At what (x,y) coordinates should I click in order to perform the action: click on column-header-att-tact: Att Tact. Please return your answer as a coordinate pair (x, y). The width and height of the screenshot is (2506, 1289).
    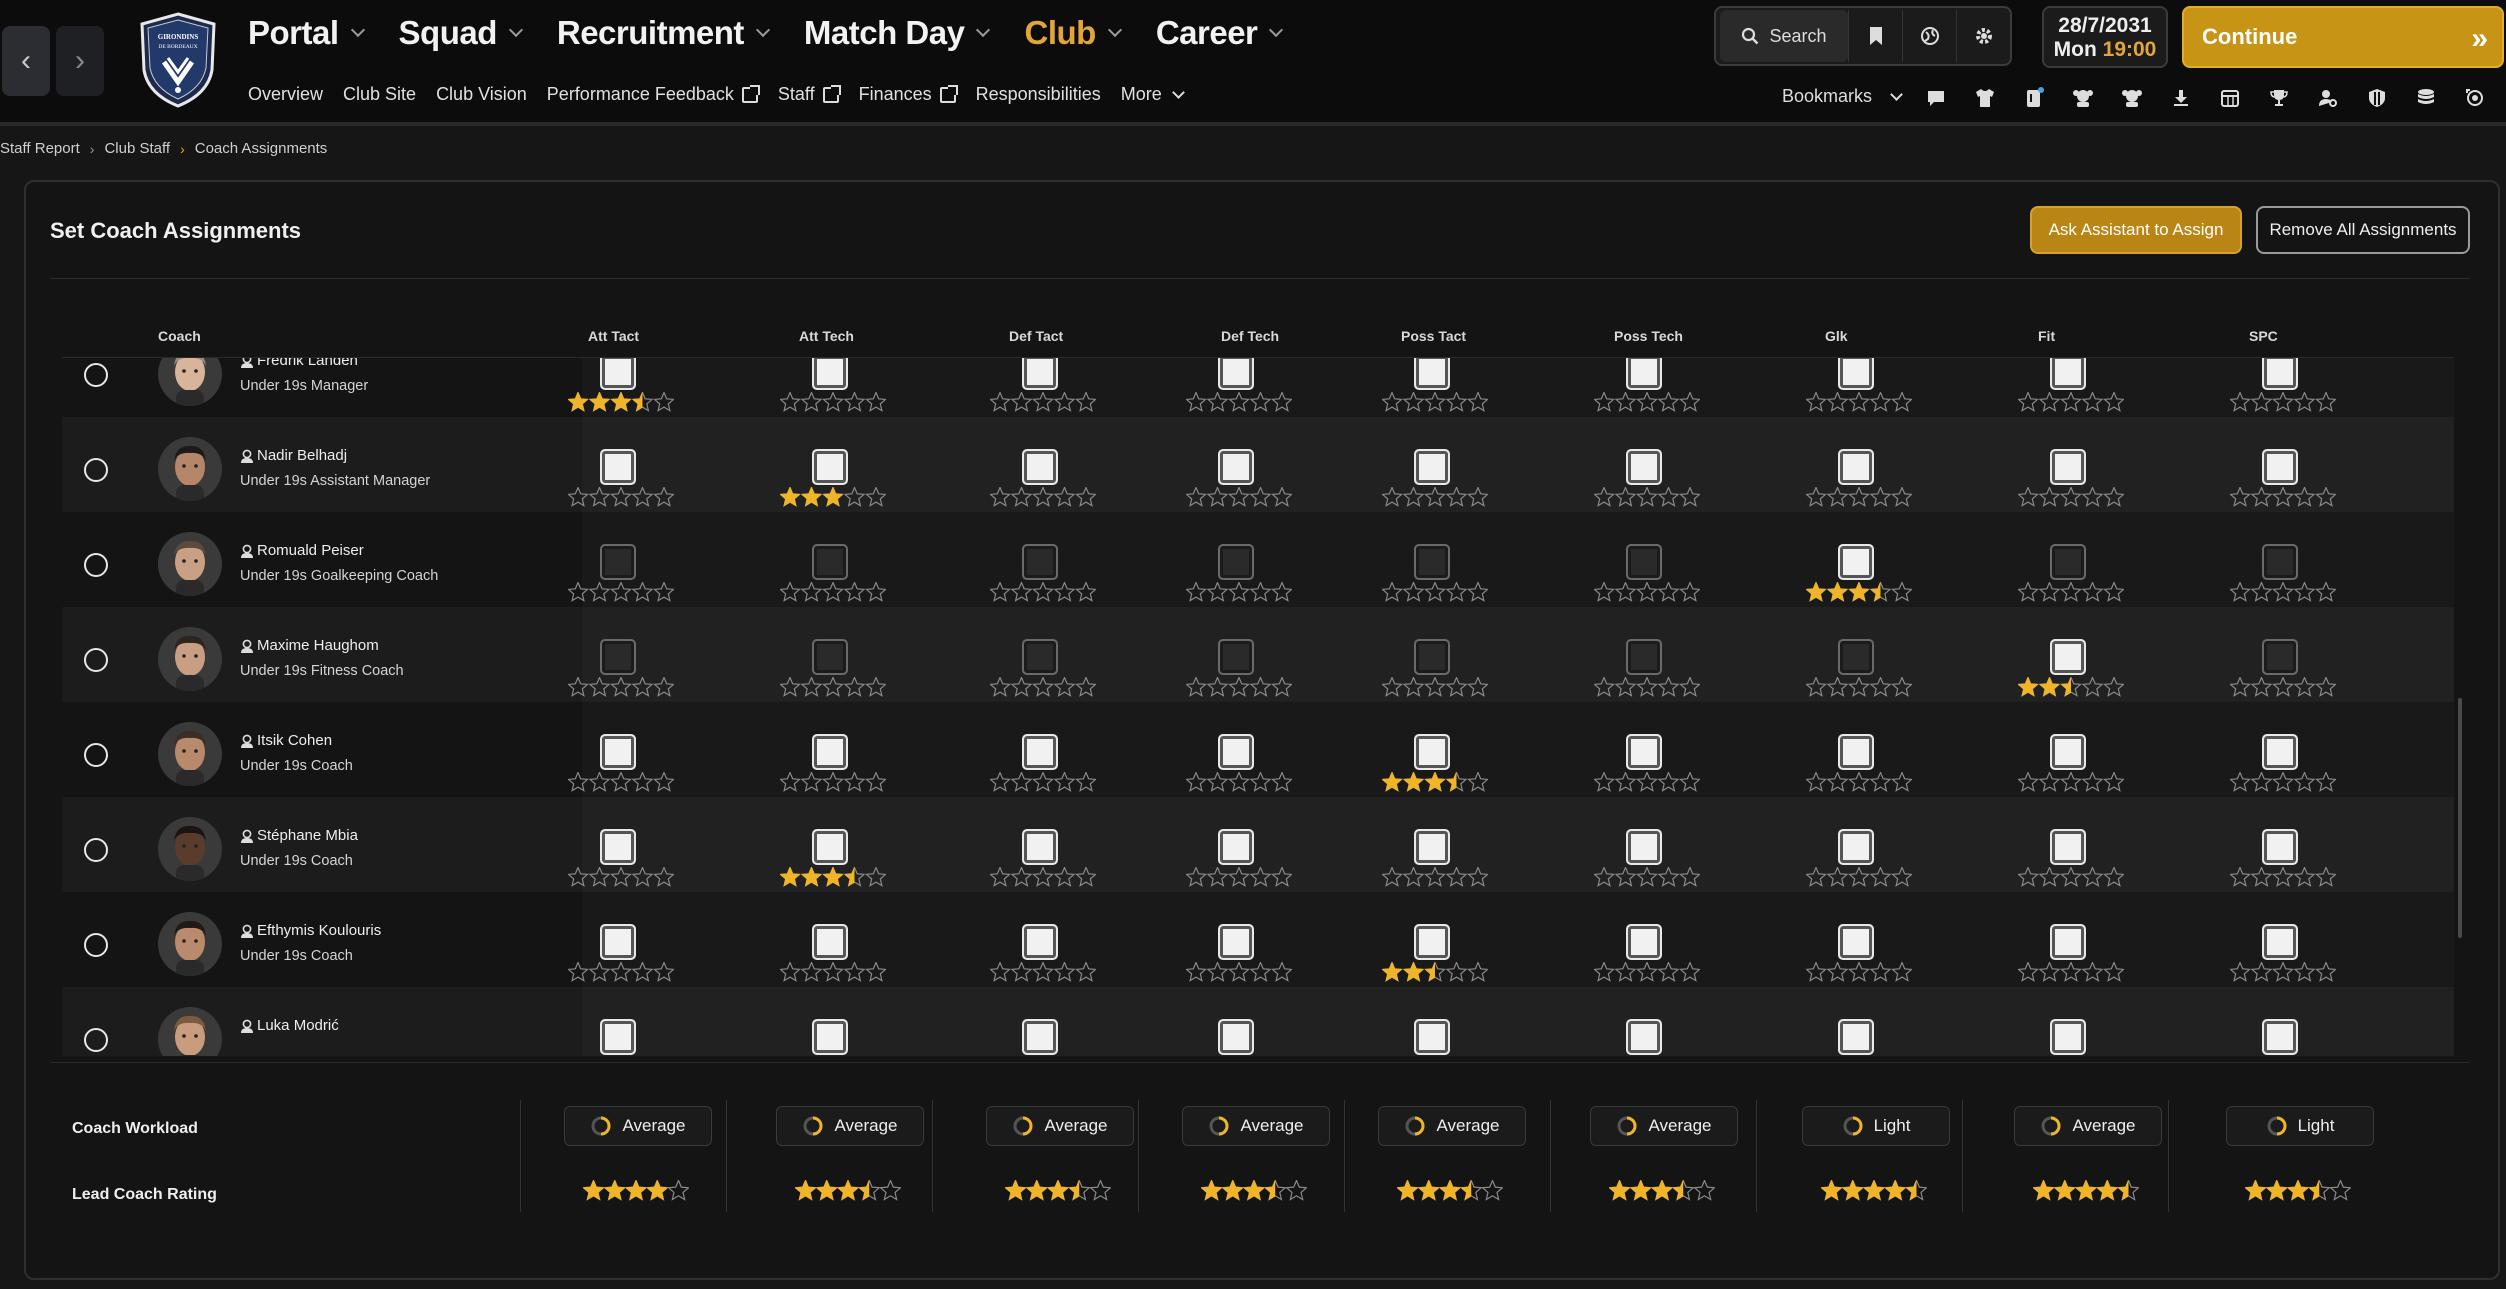
    Looking at the image, I should click on (613, 336).